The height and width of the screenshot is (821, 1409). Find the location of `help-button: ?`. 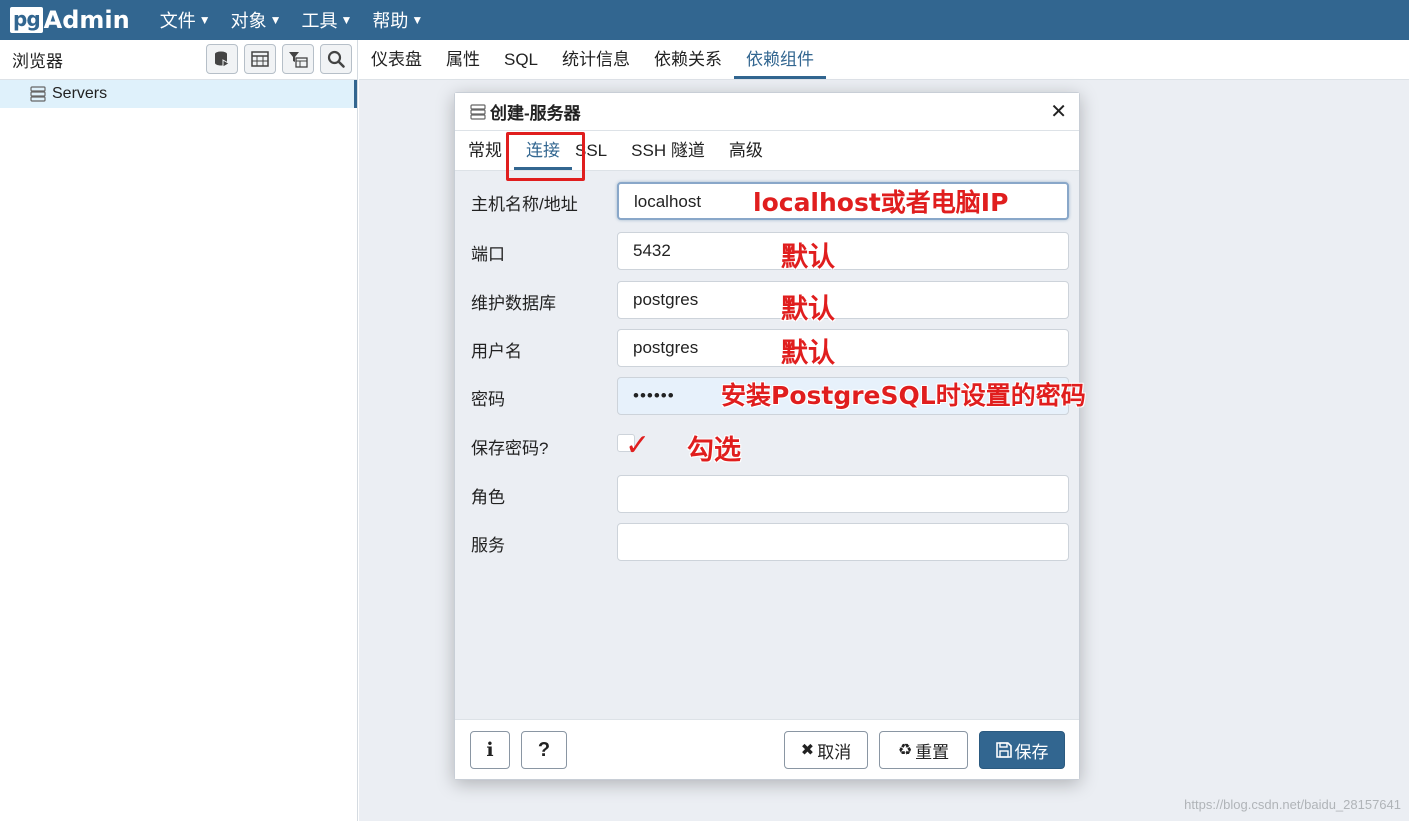

help-button: ? is located at coordinates (544, 750).